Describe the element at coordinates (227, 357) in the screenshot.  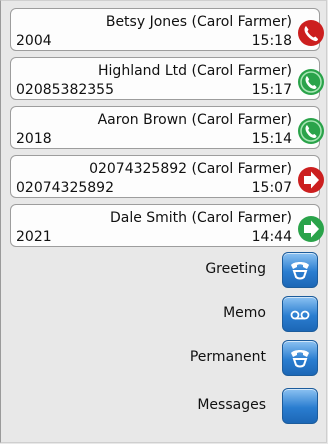
I see `permanent-label: Permanent` at that location.